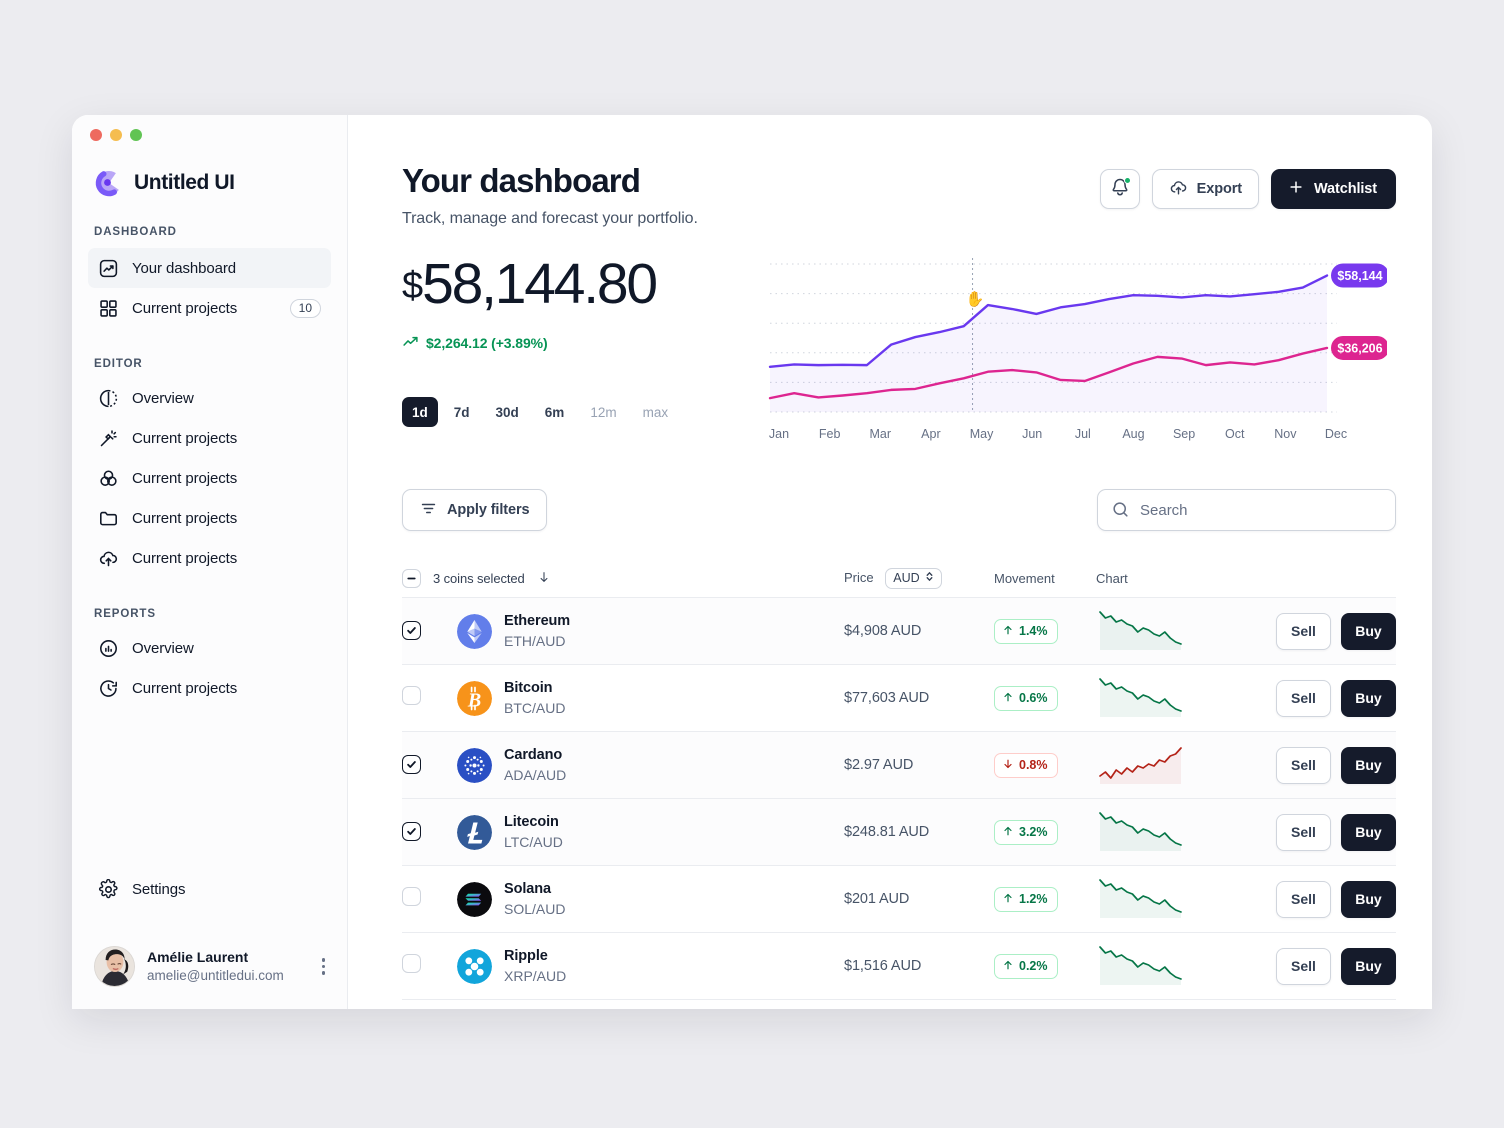 This screenshot has height=1128, width=1504. What do you see at coordinates (420, 412) in the screenshot?
I see `range-1d: 1d` at bounding box center [420, 412].